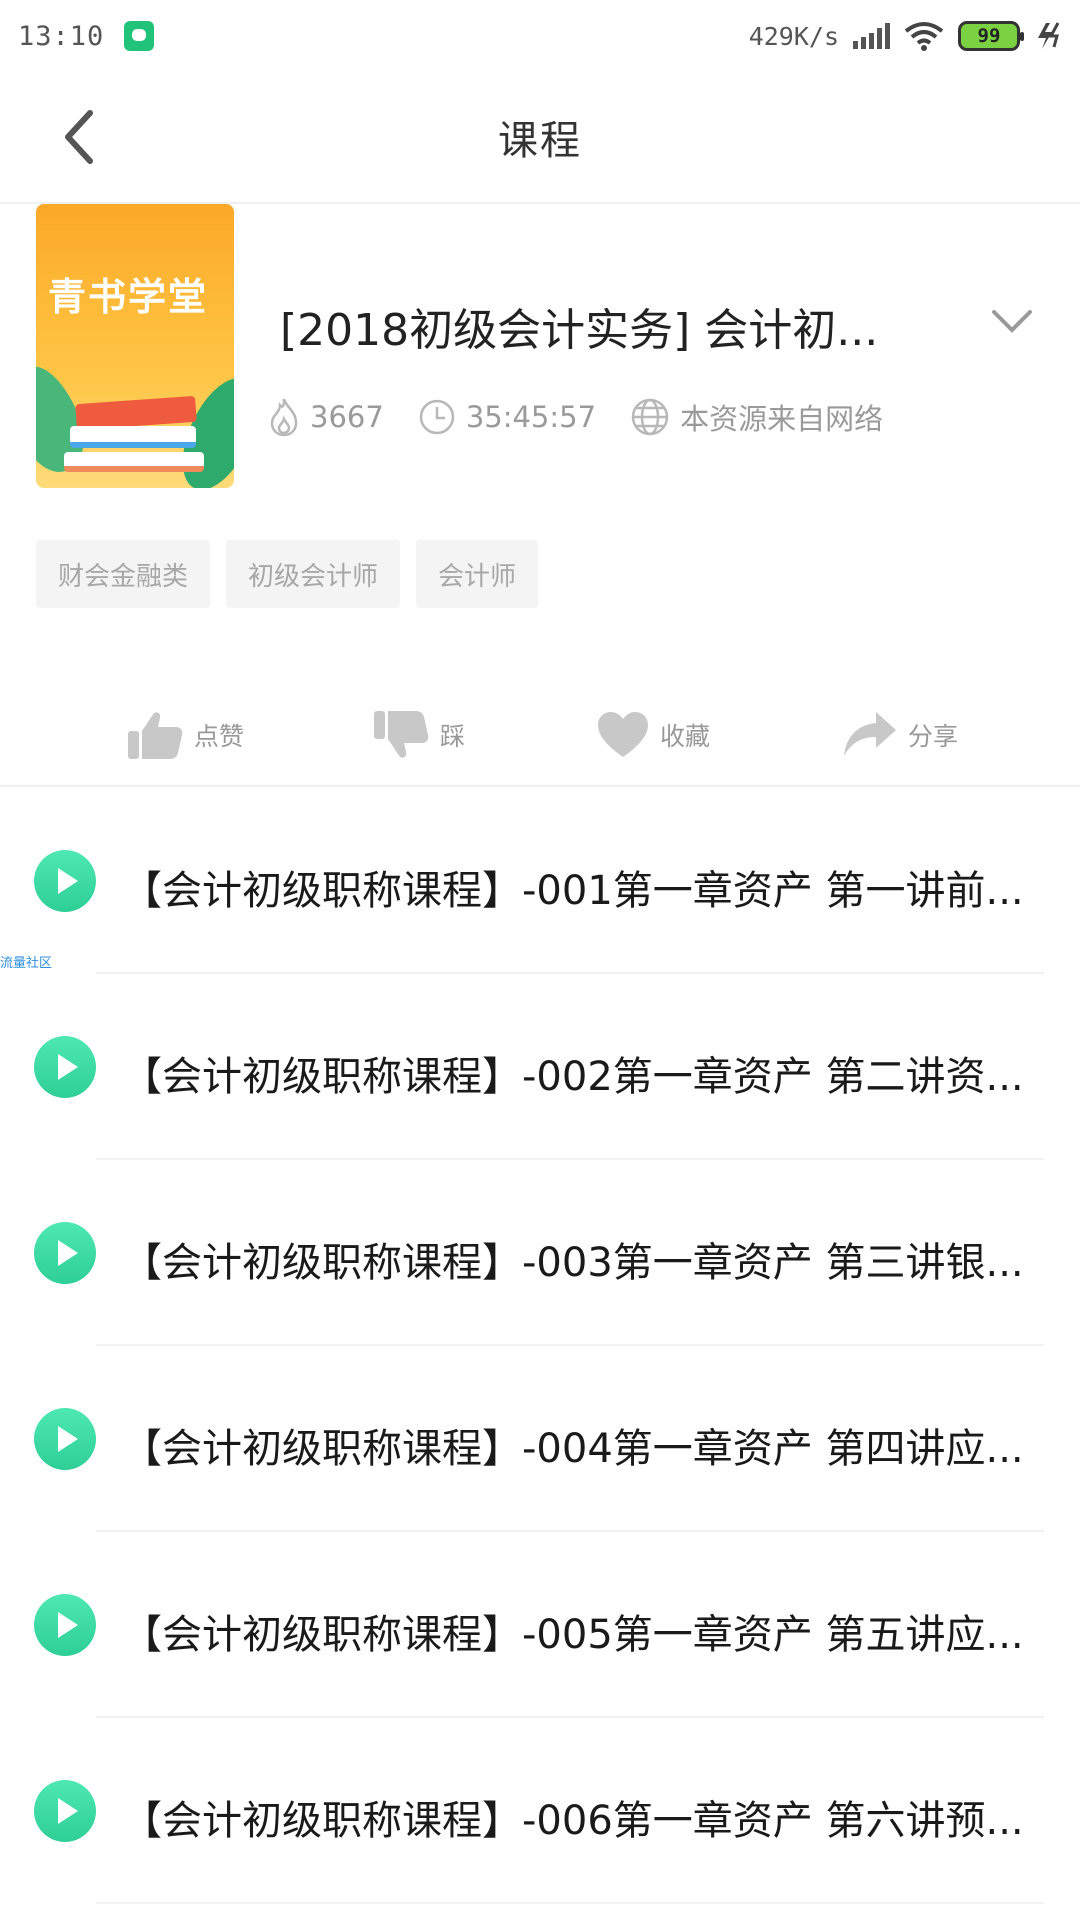 The width and height of the screenshot is (1080, 1920). What do you see at coordinates (128, 297) in the screenshot?
I see `cover-text: 青书学堂` at bounding box center [128, 297].